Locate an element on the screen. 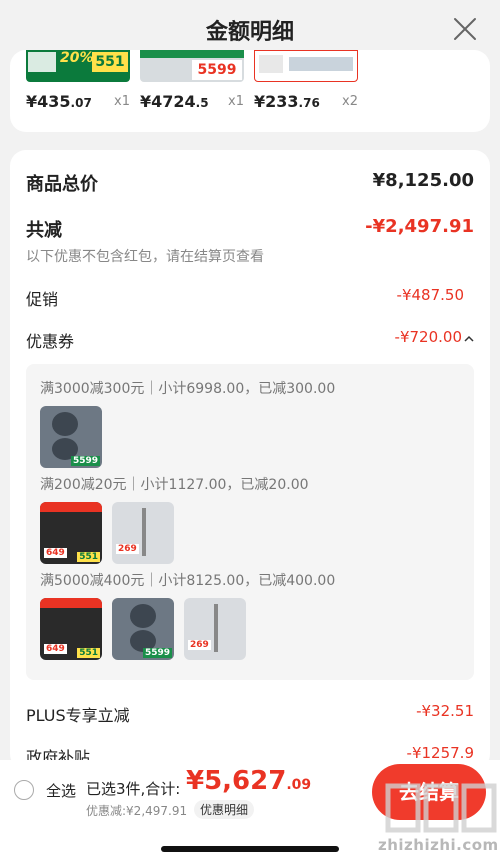  promo-value: -¥487.50 is located at coordinates (430, 295).